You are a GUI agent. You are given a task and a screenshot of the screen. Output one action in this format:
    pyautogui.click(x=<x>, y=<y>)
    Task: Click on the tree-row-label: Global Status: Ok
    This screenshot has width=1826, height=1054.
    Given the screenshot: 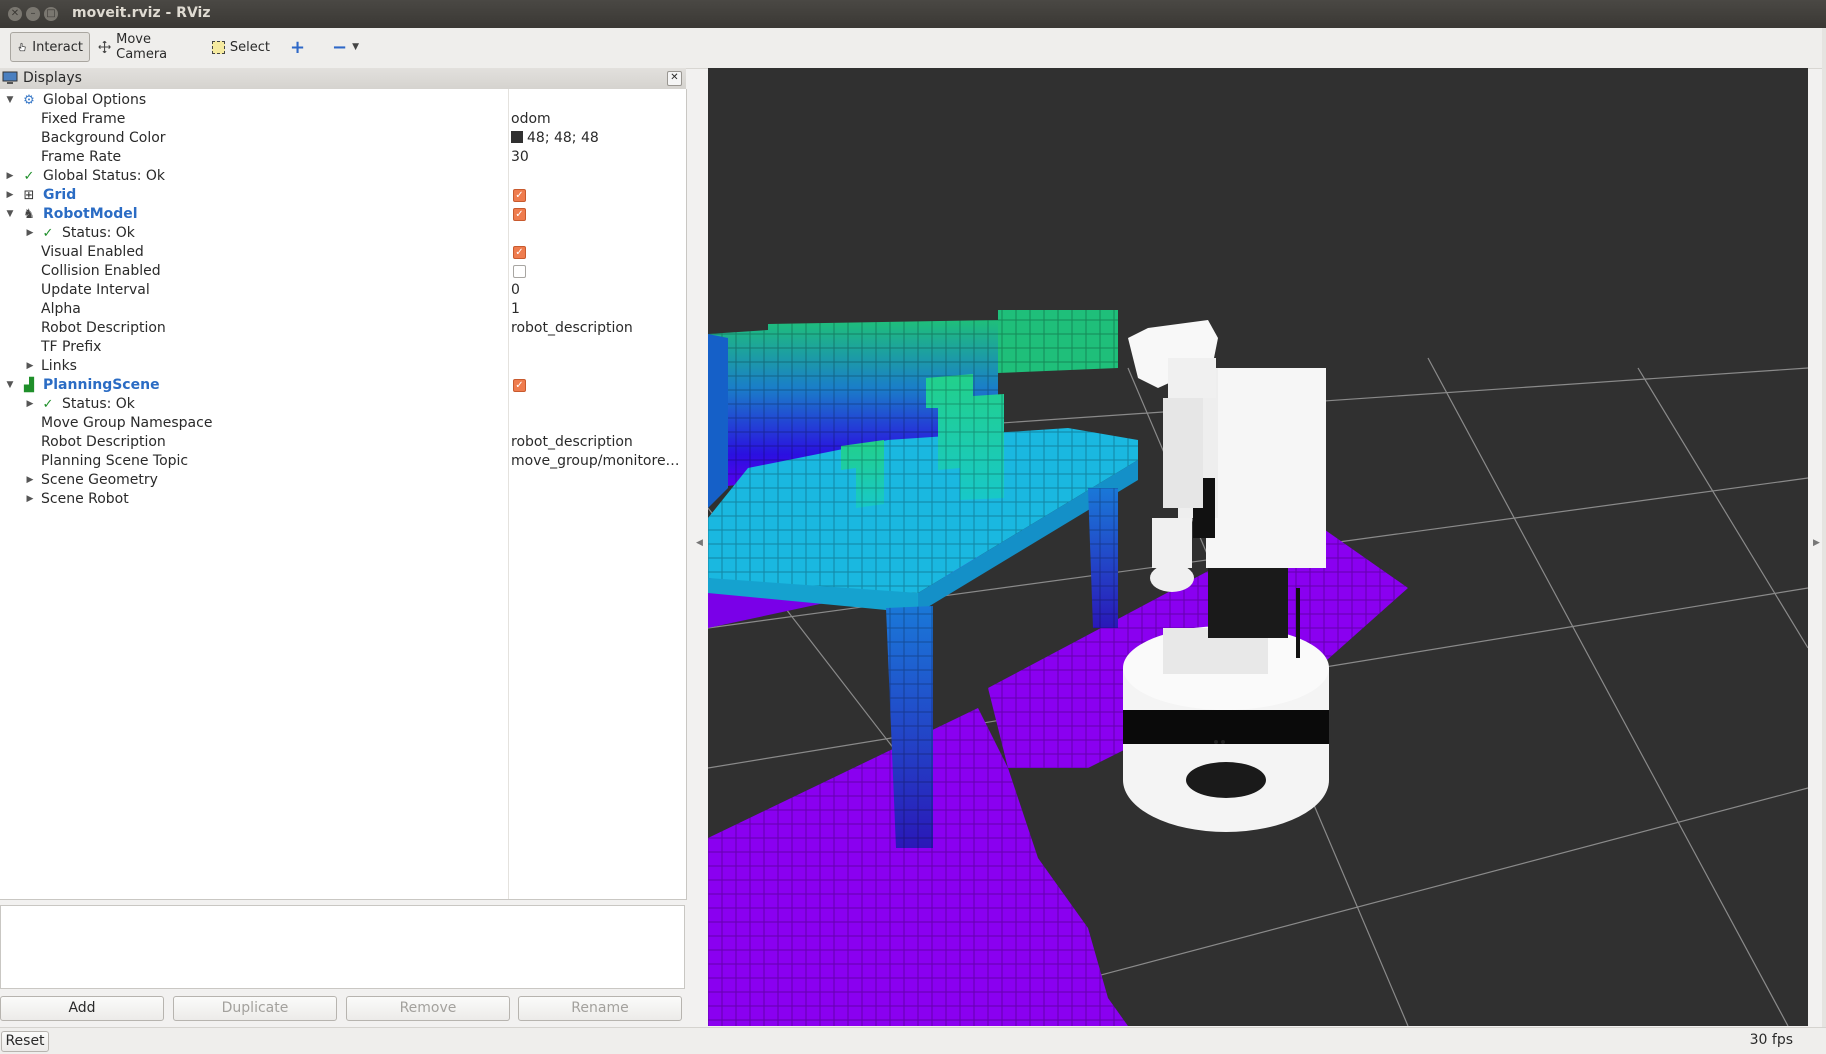 What is the action you would take?
    pyautogui.click(x=104, y=176)
    